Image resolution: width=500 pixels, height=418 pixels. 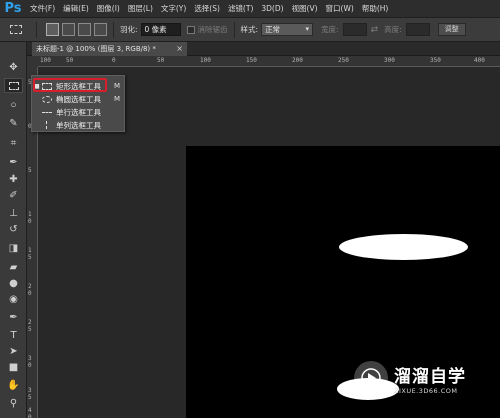 What do you see at coordinates (13, 299) in the screenshot?
I see `dodge-tool-icon: ◉` at bounding box center [13, 299].